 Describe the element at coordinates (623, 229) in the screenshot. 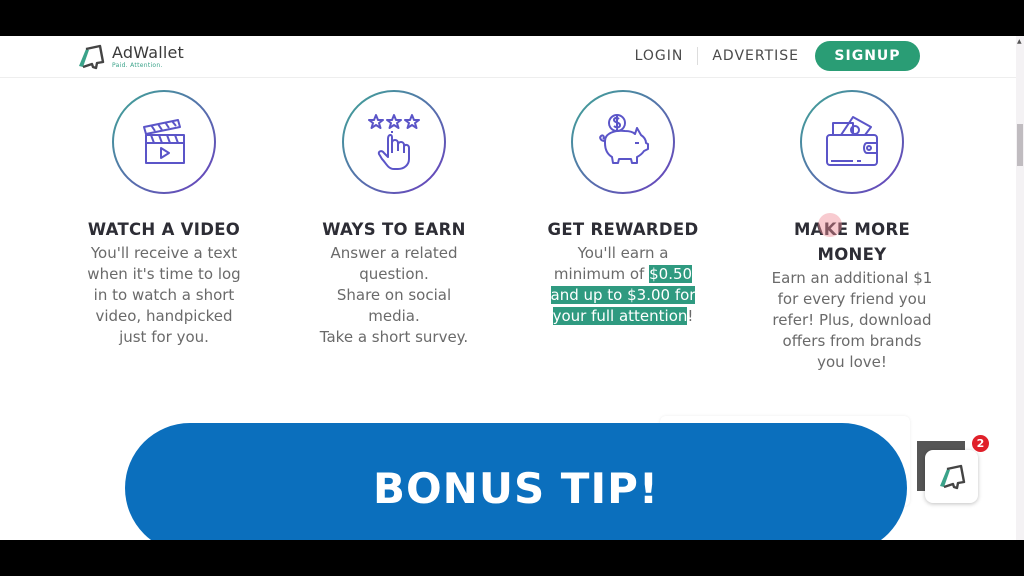

I see `feature-title: GET REWARDED` at that location.